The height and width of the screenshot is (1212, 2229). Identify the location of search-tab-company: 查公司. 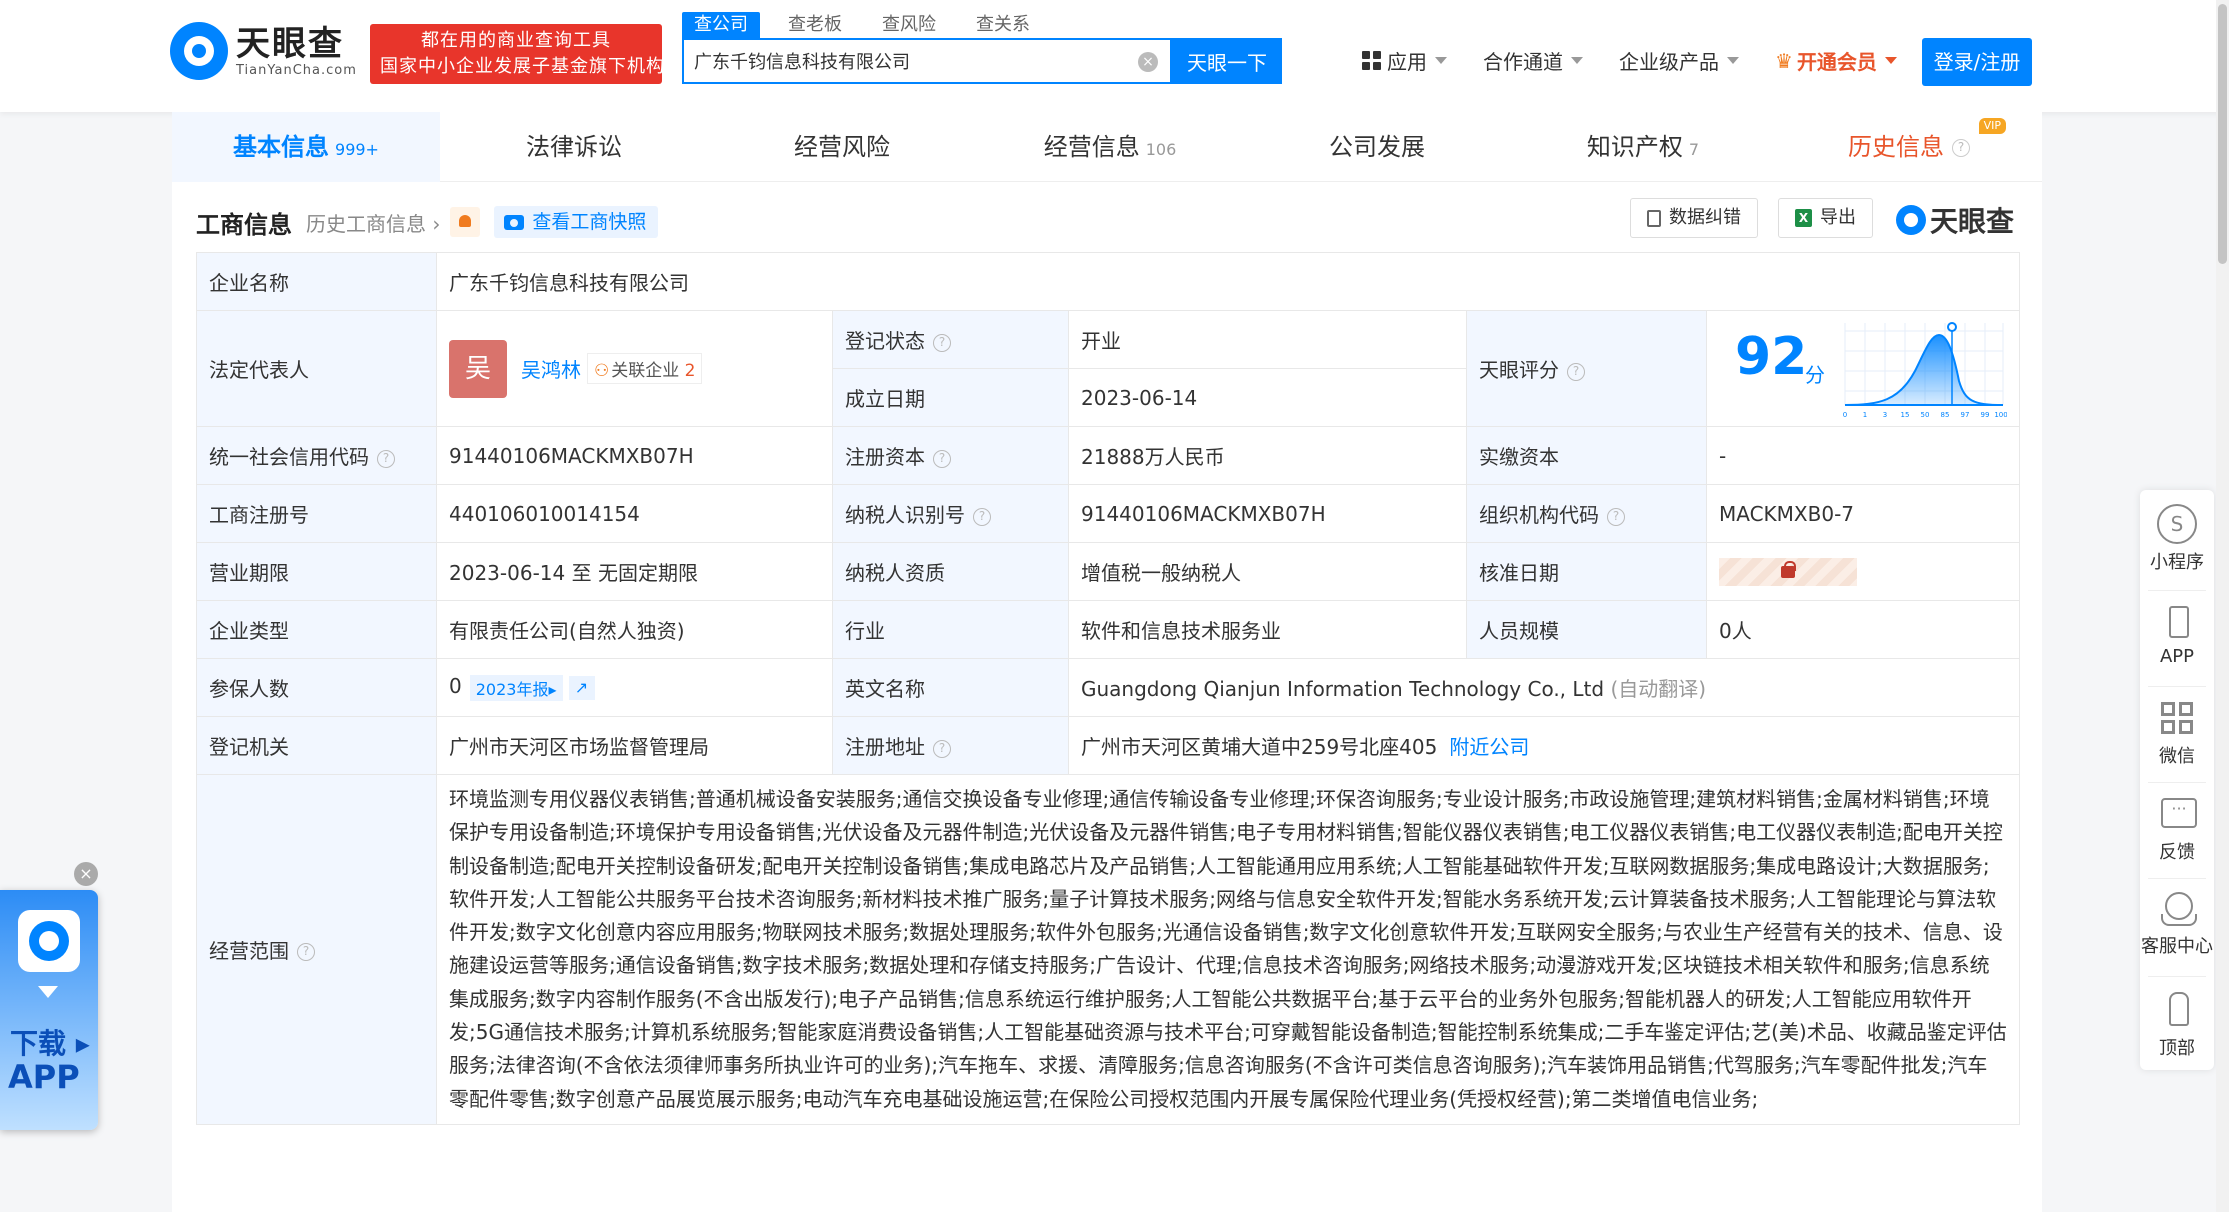
(721, 25).